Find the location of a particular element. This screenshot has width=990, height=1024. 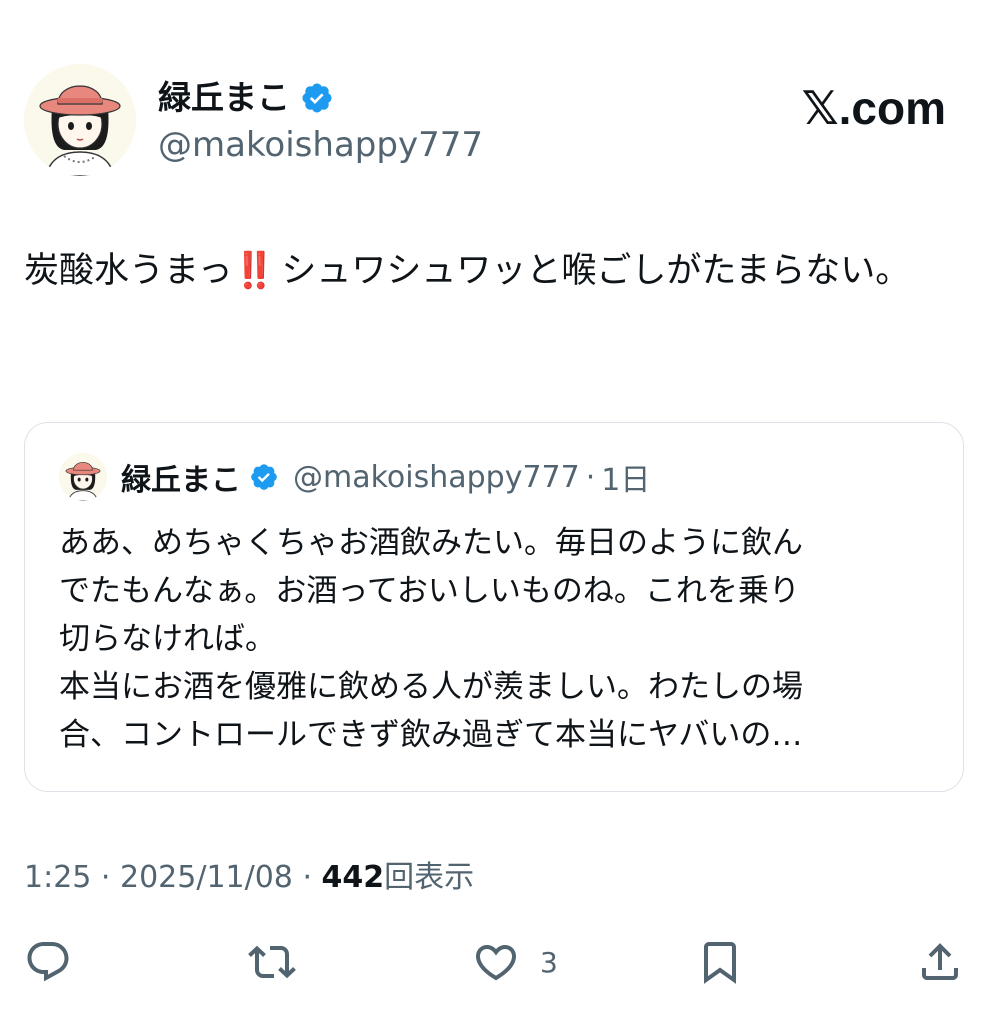

x-com-logo: 𝕏.com is located at coordinates (873, 108).